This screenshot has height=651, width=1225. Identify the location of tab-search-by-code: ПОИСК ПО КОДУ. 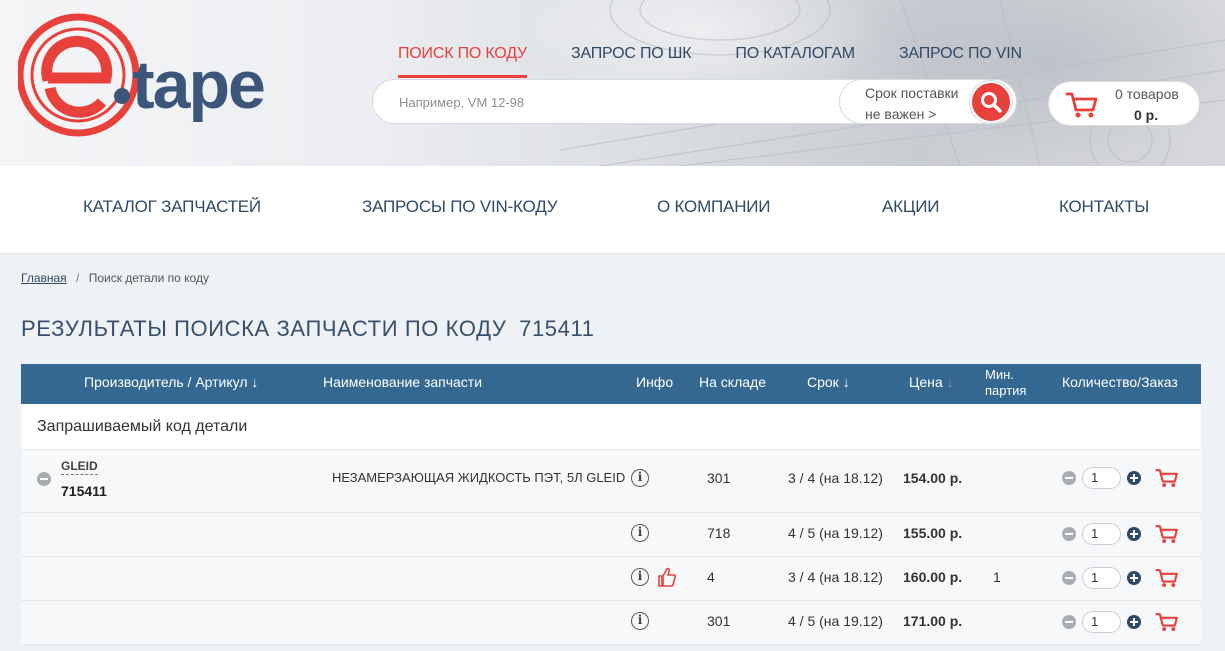
(462, 61).